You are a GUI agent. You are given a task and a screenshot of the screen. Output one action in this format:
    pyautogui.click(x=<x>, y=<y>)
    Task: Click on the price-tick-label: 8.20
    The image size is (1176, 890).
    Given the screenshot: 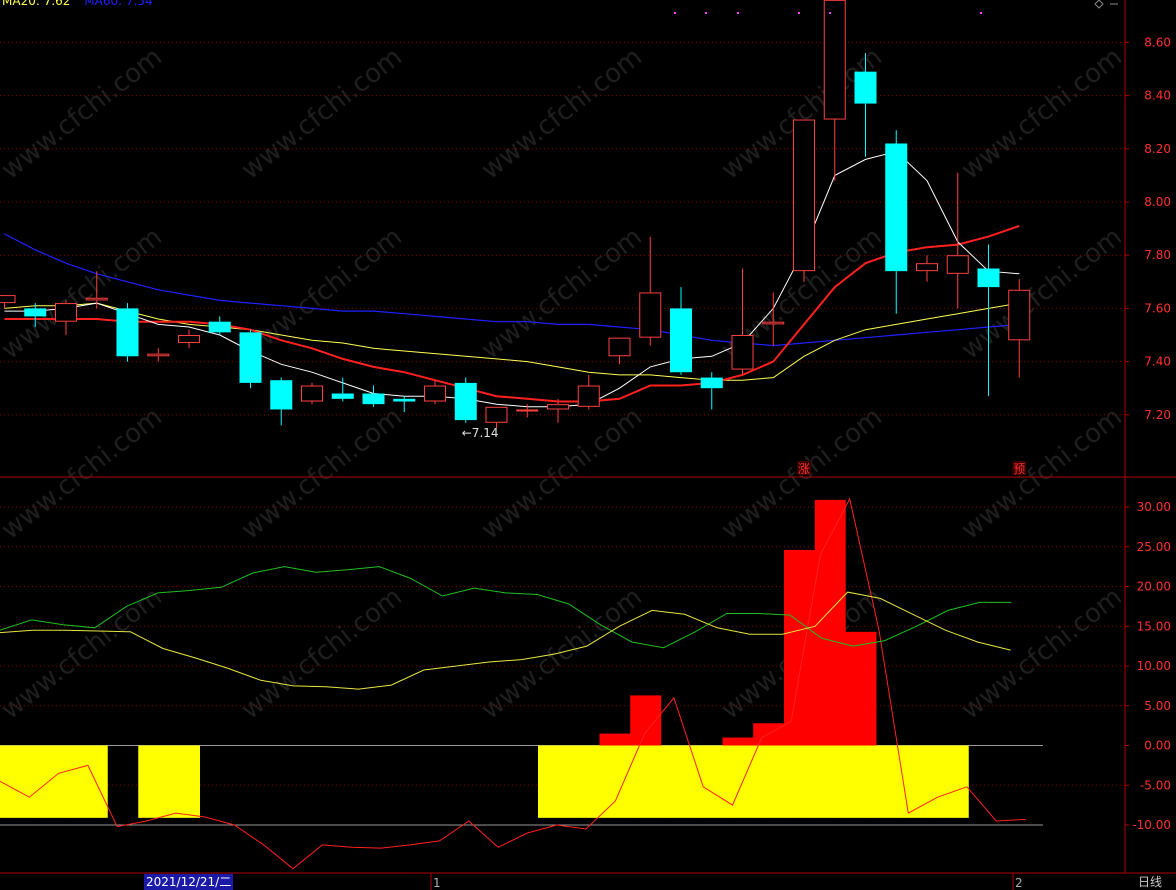 What is the action you would take?
    pyautogui.click(x=1157, y=149)
    